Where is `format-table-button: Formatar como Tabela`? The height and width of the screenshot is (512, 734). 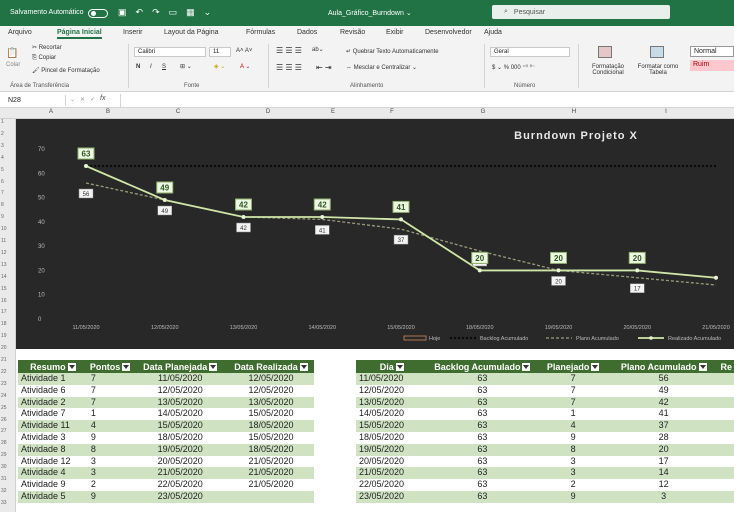 format-table-button: Formatar como Tabela is located at coordinates (658, 70).